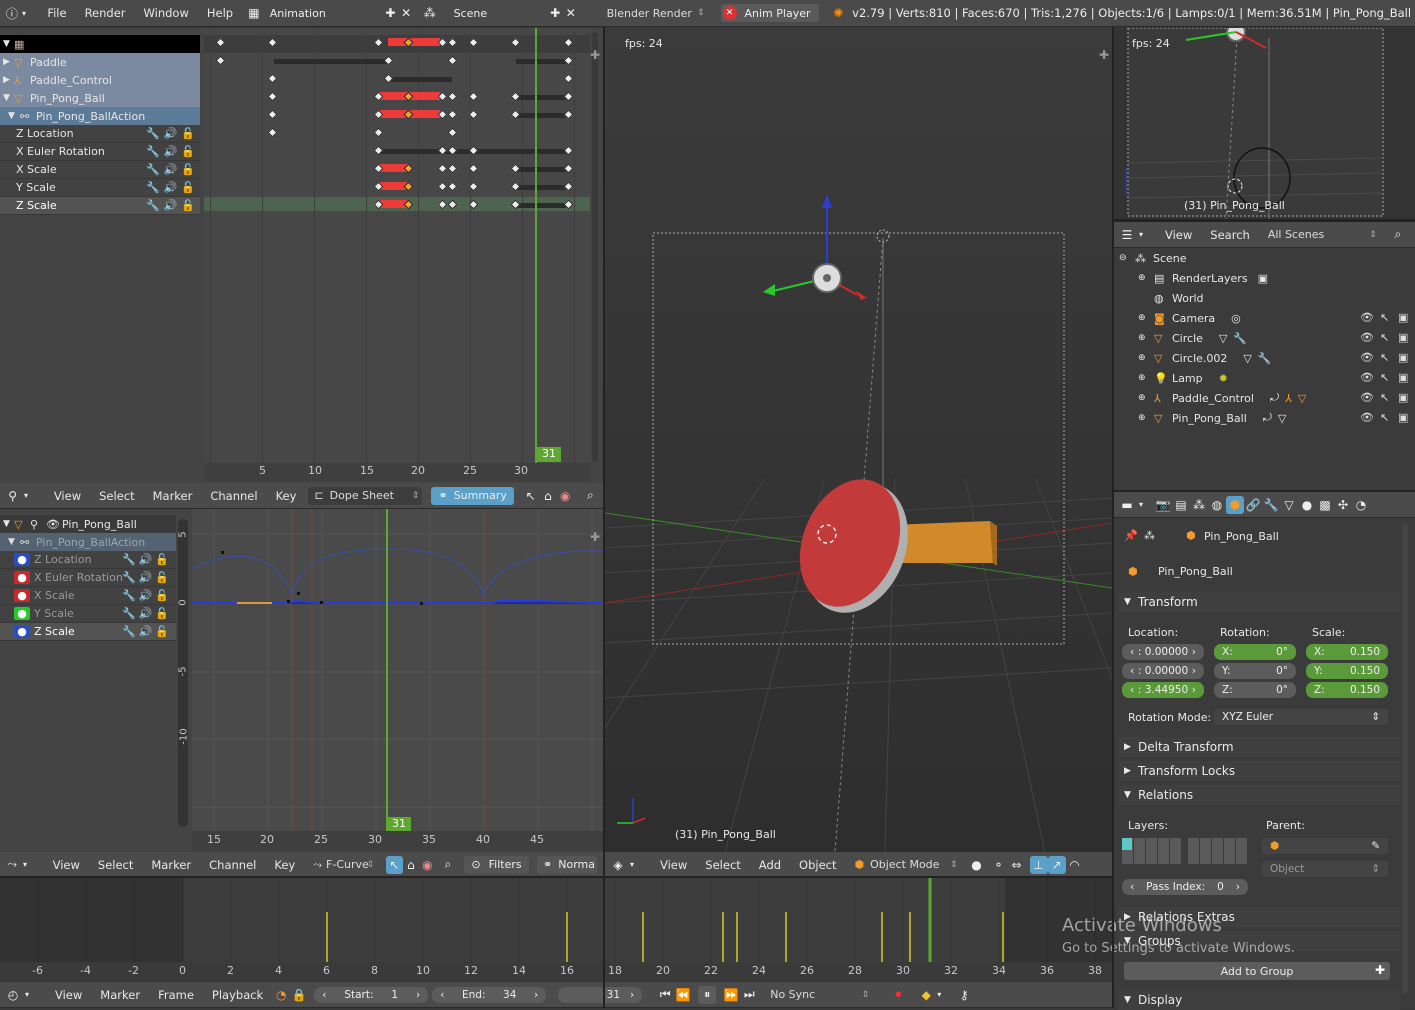  Describe the element at coordinates (56, 13) in the screenshot. I see `menu-file: File` at that location.